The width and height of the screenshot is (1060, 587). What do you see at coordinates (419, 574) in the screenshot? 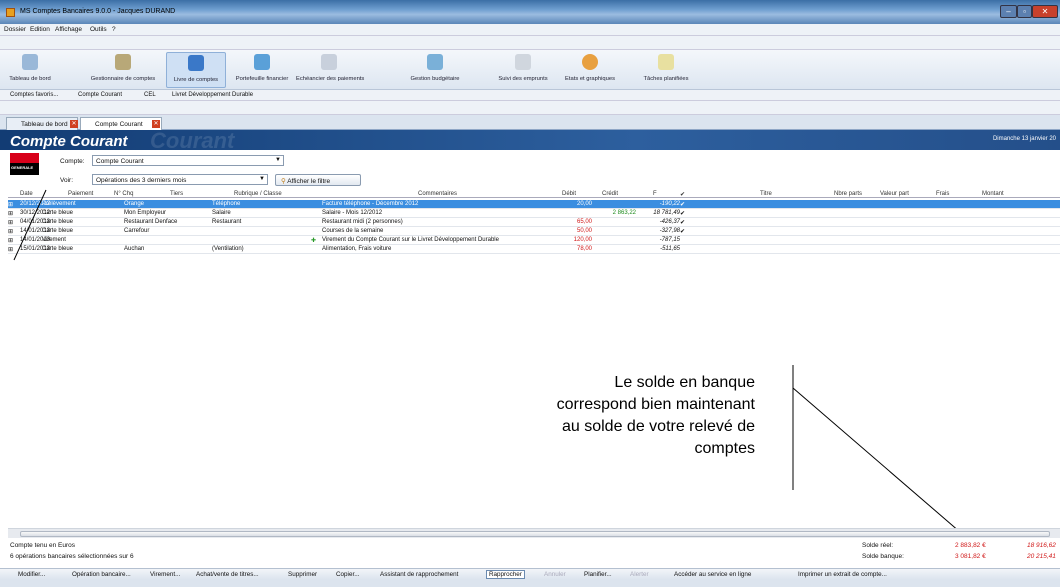
I see `assistant-button: Assistant de rapprochement` at bounding box center [419, 574].